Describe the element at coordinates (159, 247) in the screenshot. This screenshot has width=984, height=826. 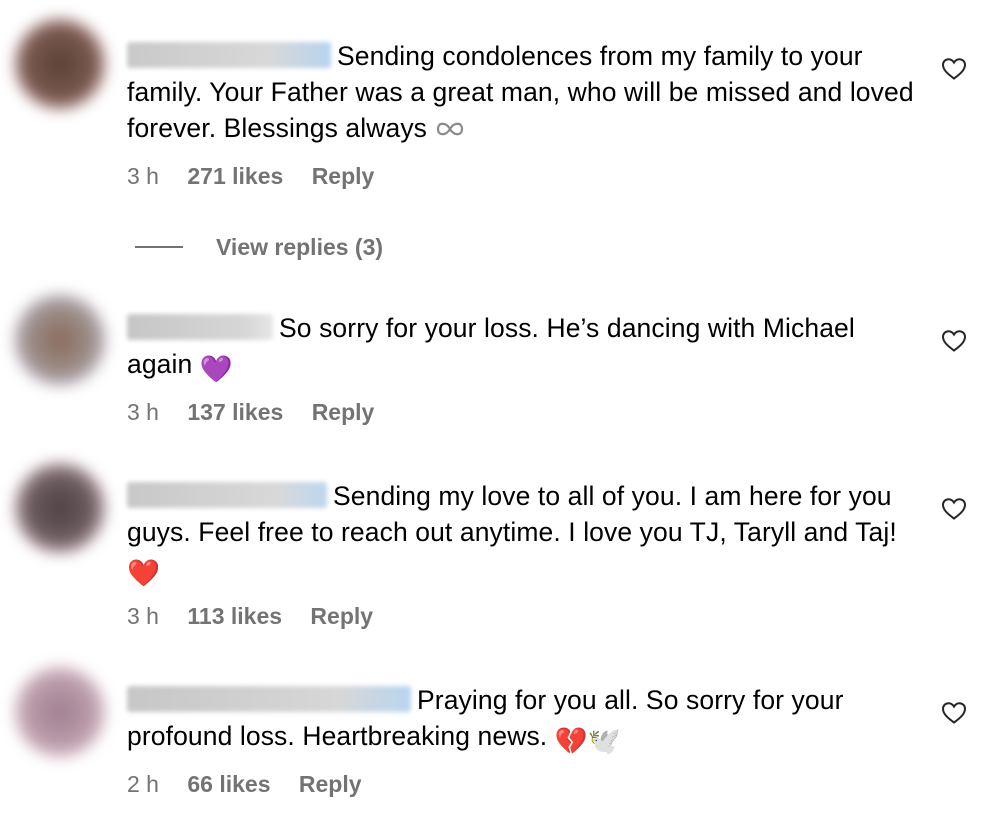
I see `replies-divider-line` at that location.